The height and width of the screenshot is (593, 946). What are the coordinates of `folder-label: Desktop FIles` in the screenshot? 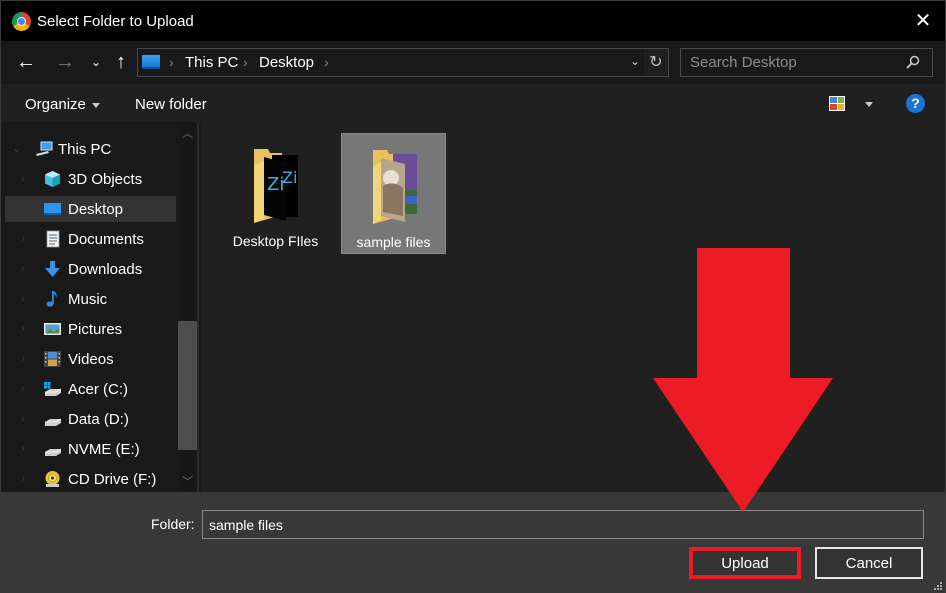 It's located at (275, 241).